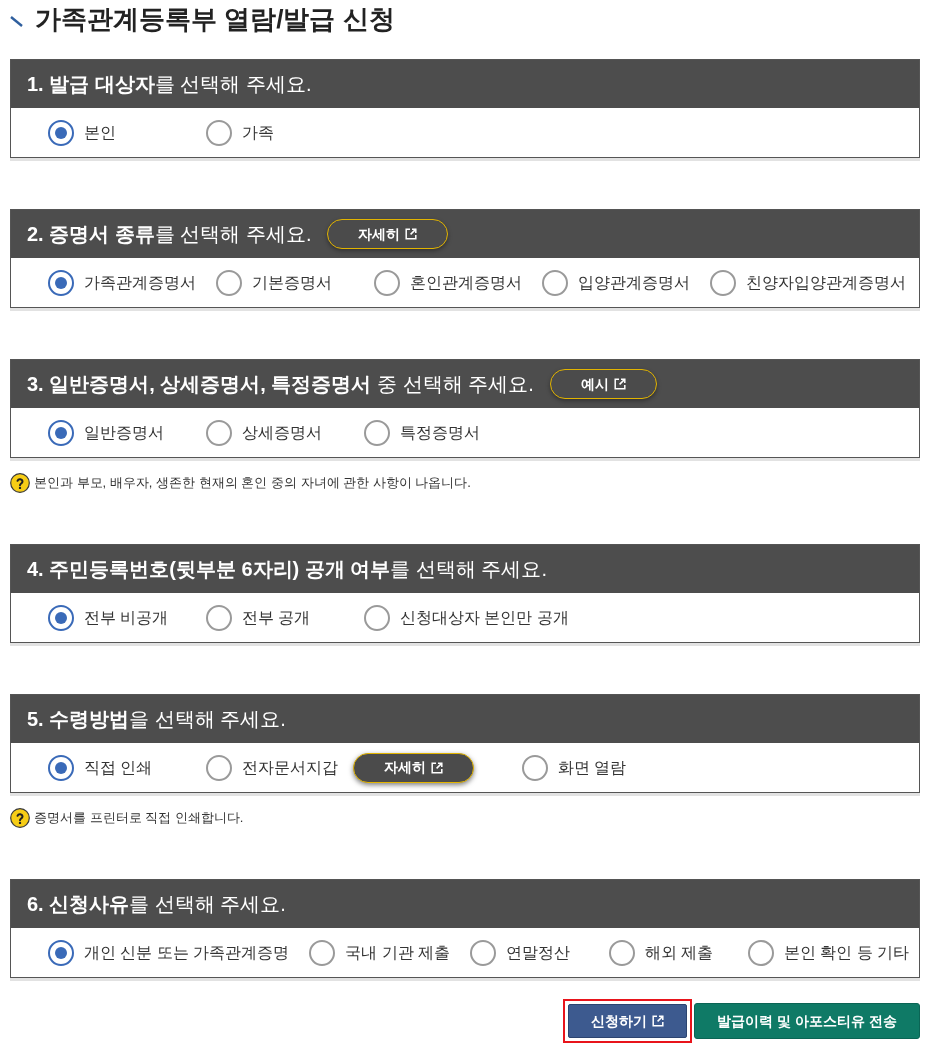  Describe the element at coordinates (628, 1021) in the screenshot. I see `action-button: 신청하기` at that location.